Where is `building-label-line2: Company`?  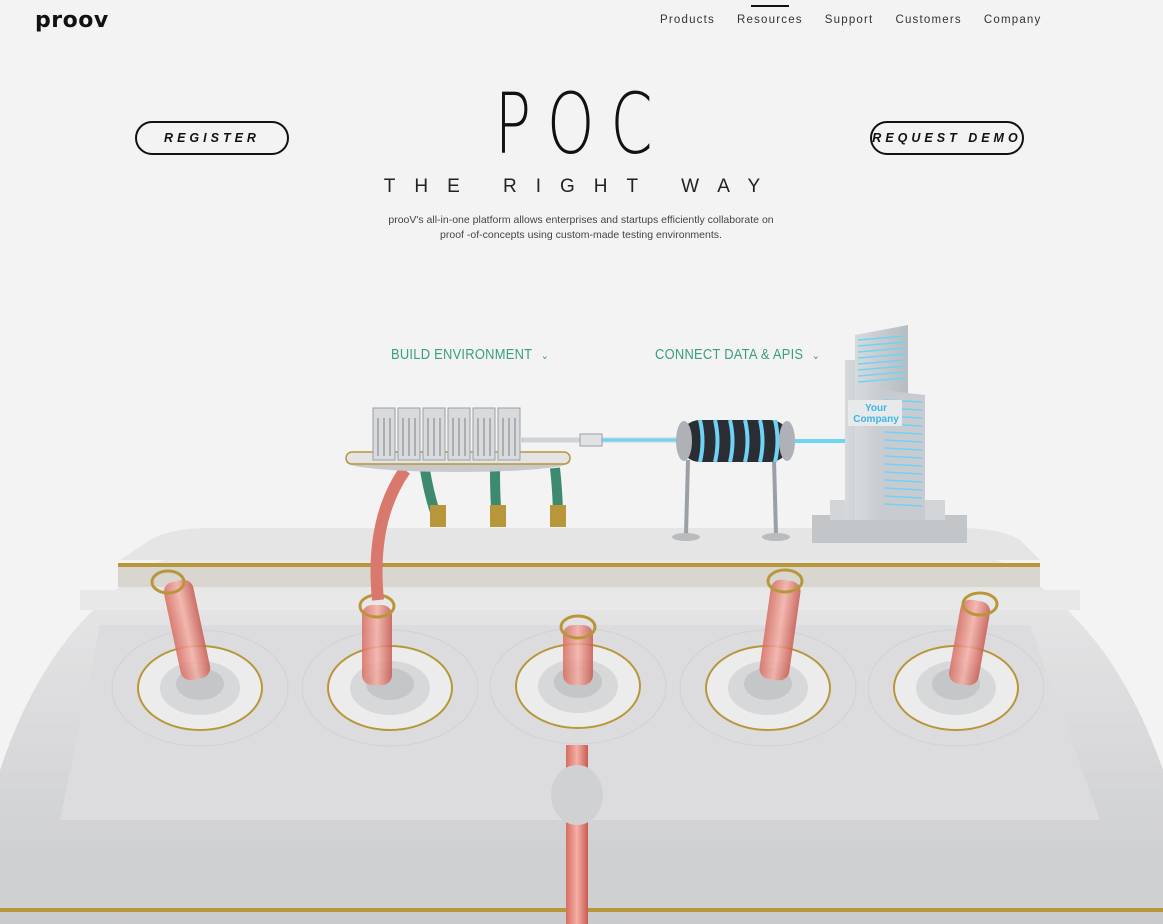
building-label-line2: Company is located at coordinates (876, 419).